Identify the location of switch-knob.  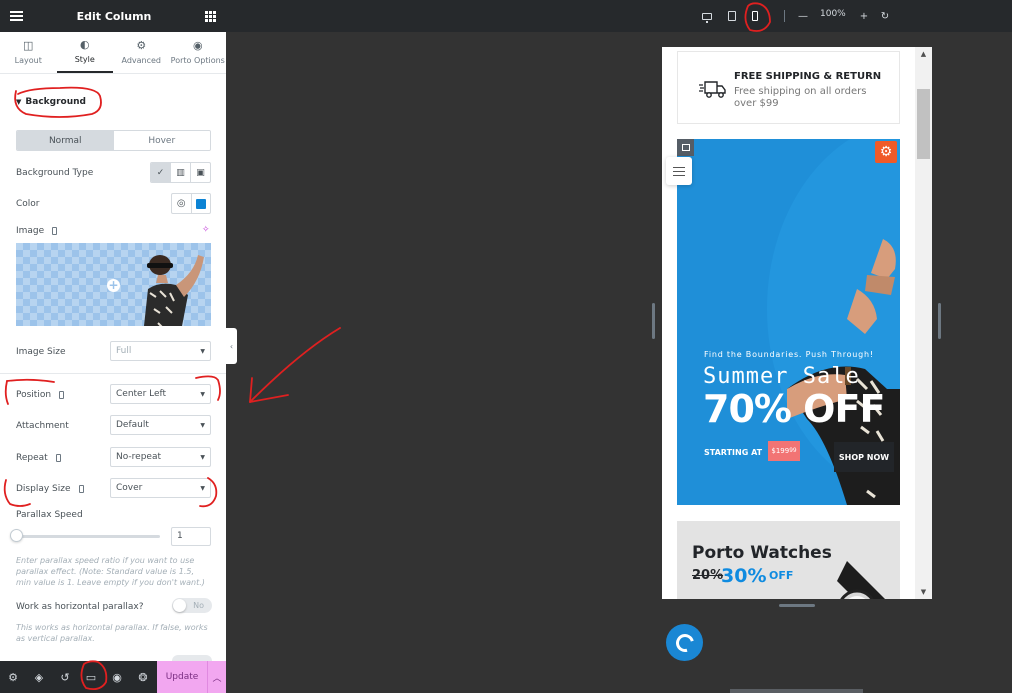
(179, 605).